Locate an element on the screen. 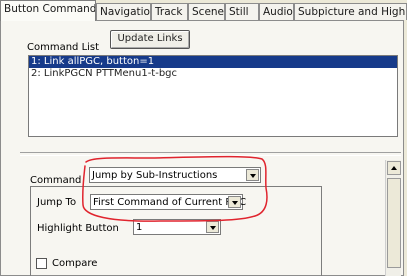 The image size is (407, 276). command-dropdown: Jump by Sub-Instructions is located at coordinates (175, 175).